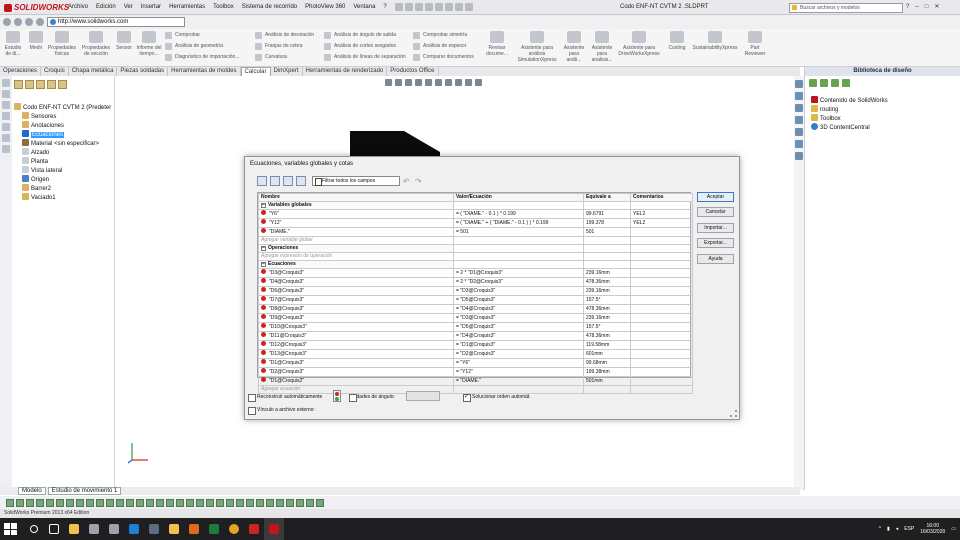  What do you see at coordinates (475, 318) in the screenshot?
I see `table-row: "D9@Croquis3" = "D3@Croquis3" 239.16mm` at bounding box center [475, 318].